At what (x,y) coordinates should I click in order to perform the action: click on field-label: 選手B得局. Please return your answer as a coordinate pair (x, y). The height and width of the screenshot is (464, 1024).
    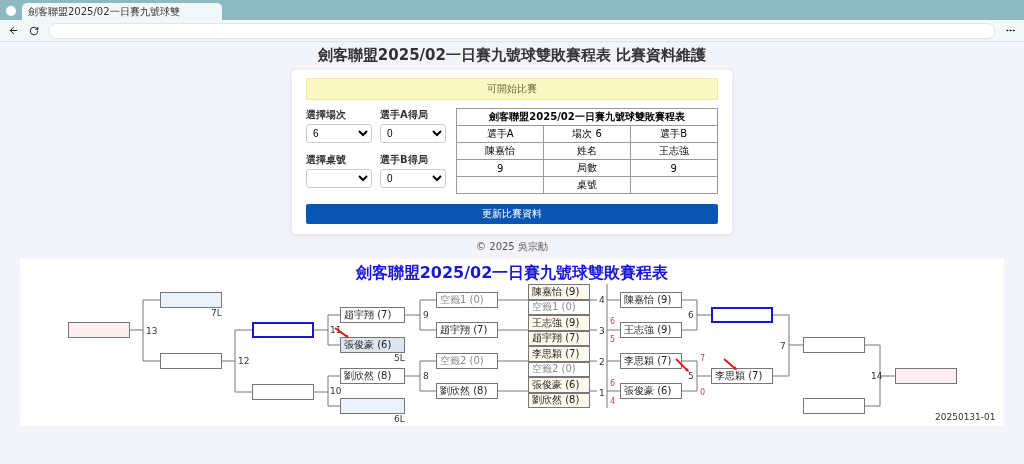
    Looking at the image, I should click on (404, 160).